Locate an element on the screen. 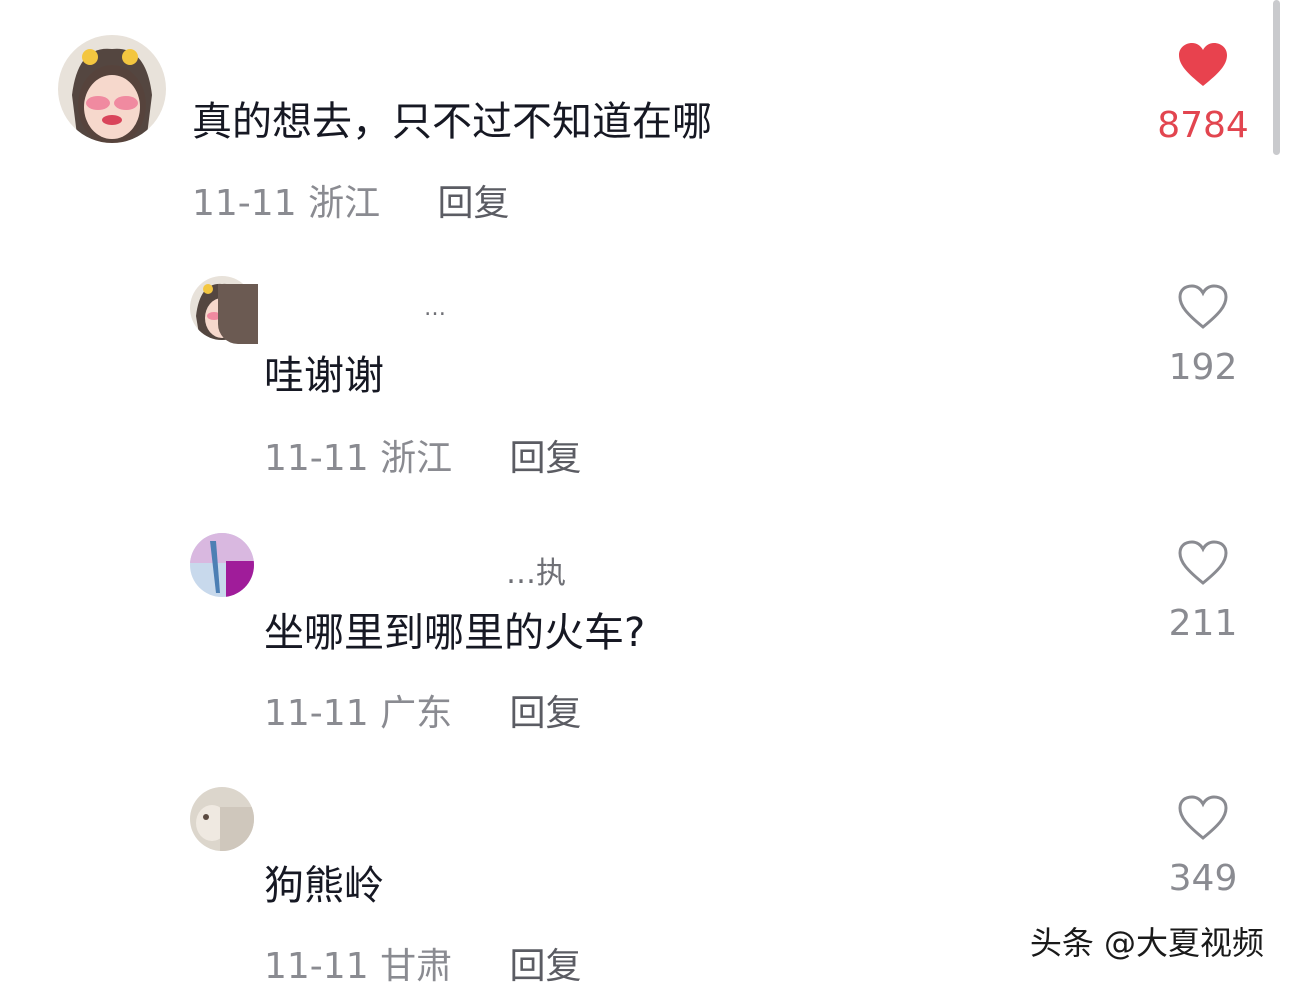 This screenshot has width=1290, height=989. blur-mask is located at coordinates (238, 314).